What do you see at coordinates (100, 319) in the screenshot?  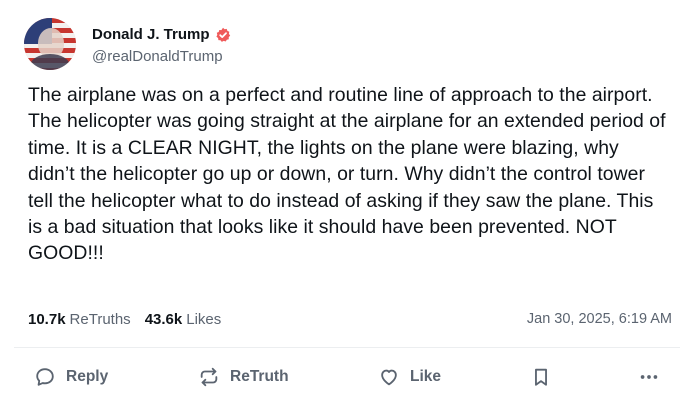 I see `retruths-label: ReTruths` at bounding box center [100, 319].